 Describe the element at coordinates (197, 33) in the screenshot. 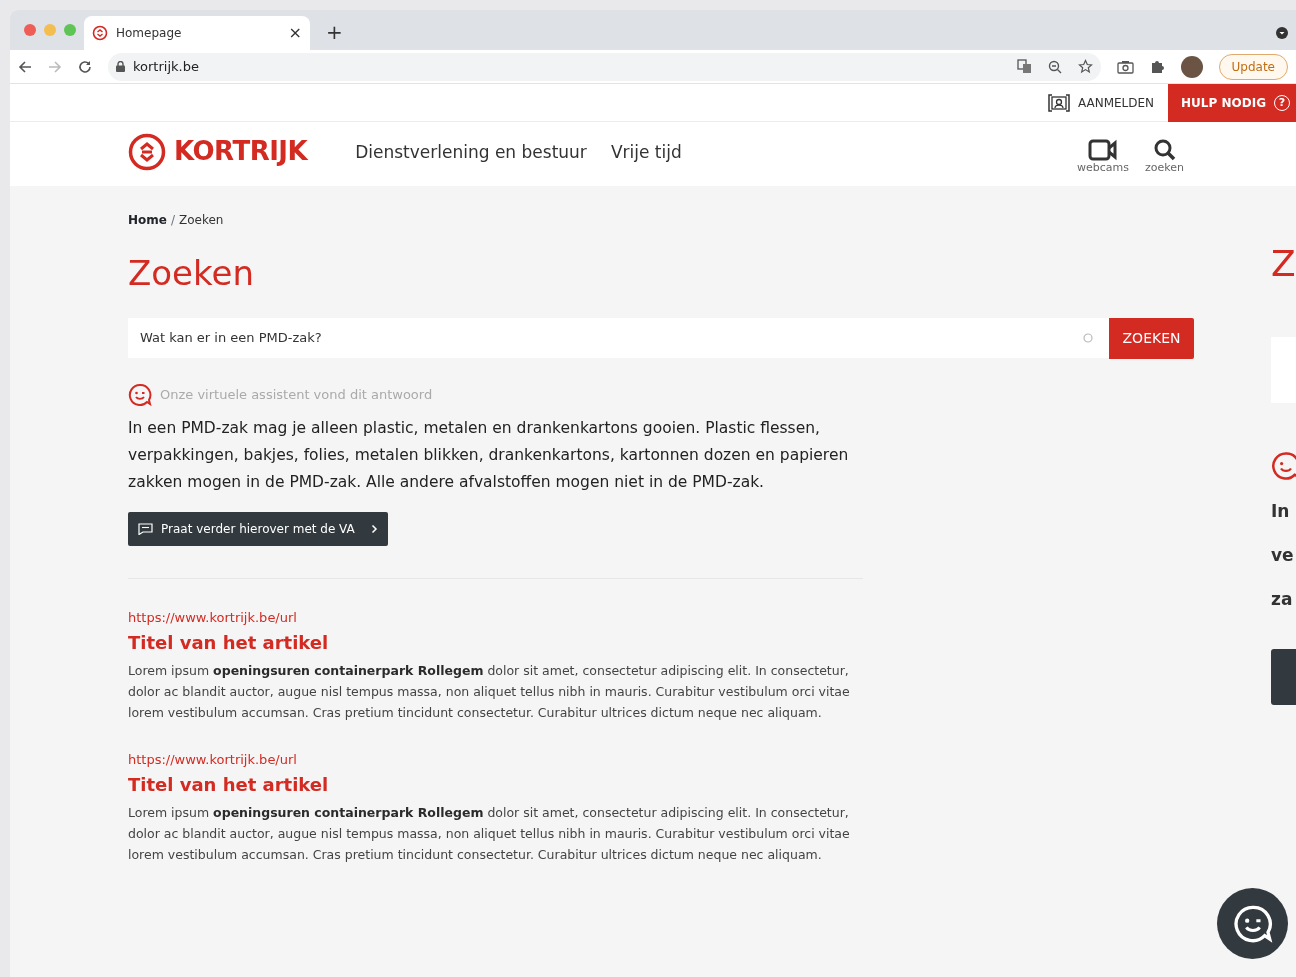

I see `browser-tab: Homepage ×` at that location.